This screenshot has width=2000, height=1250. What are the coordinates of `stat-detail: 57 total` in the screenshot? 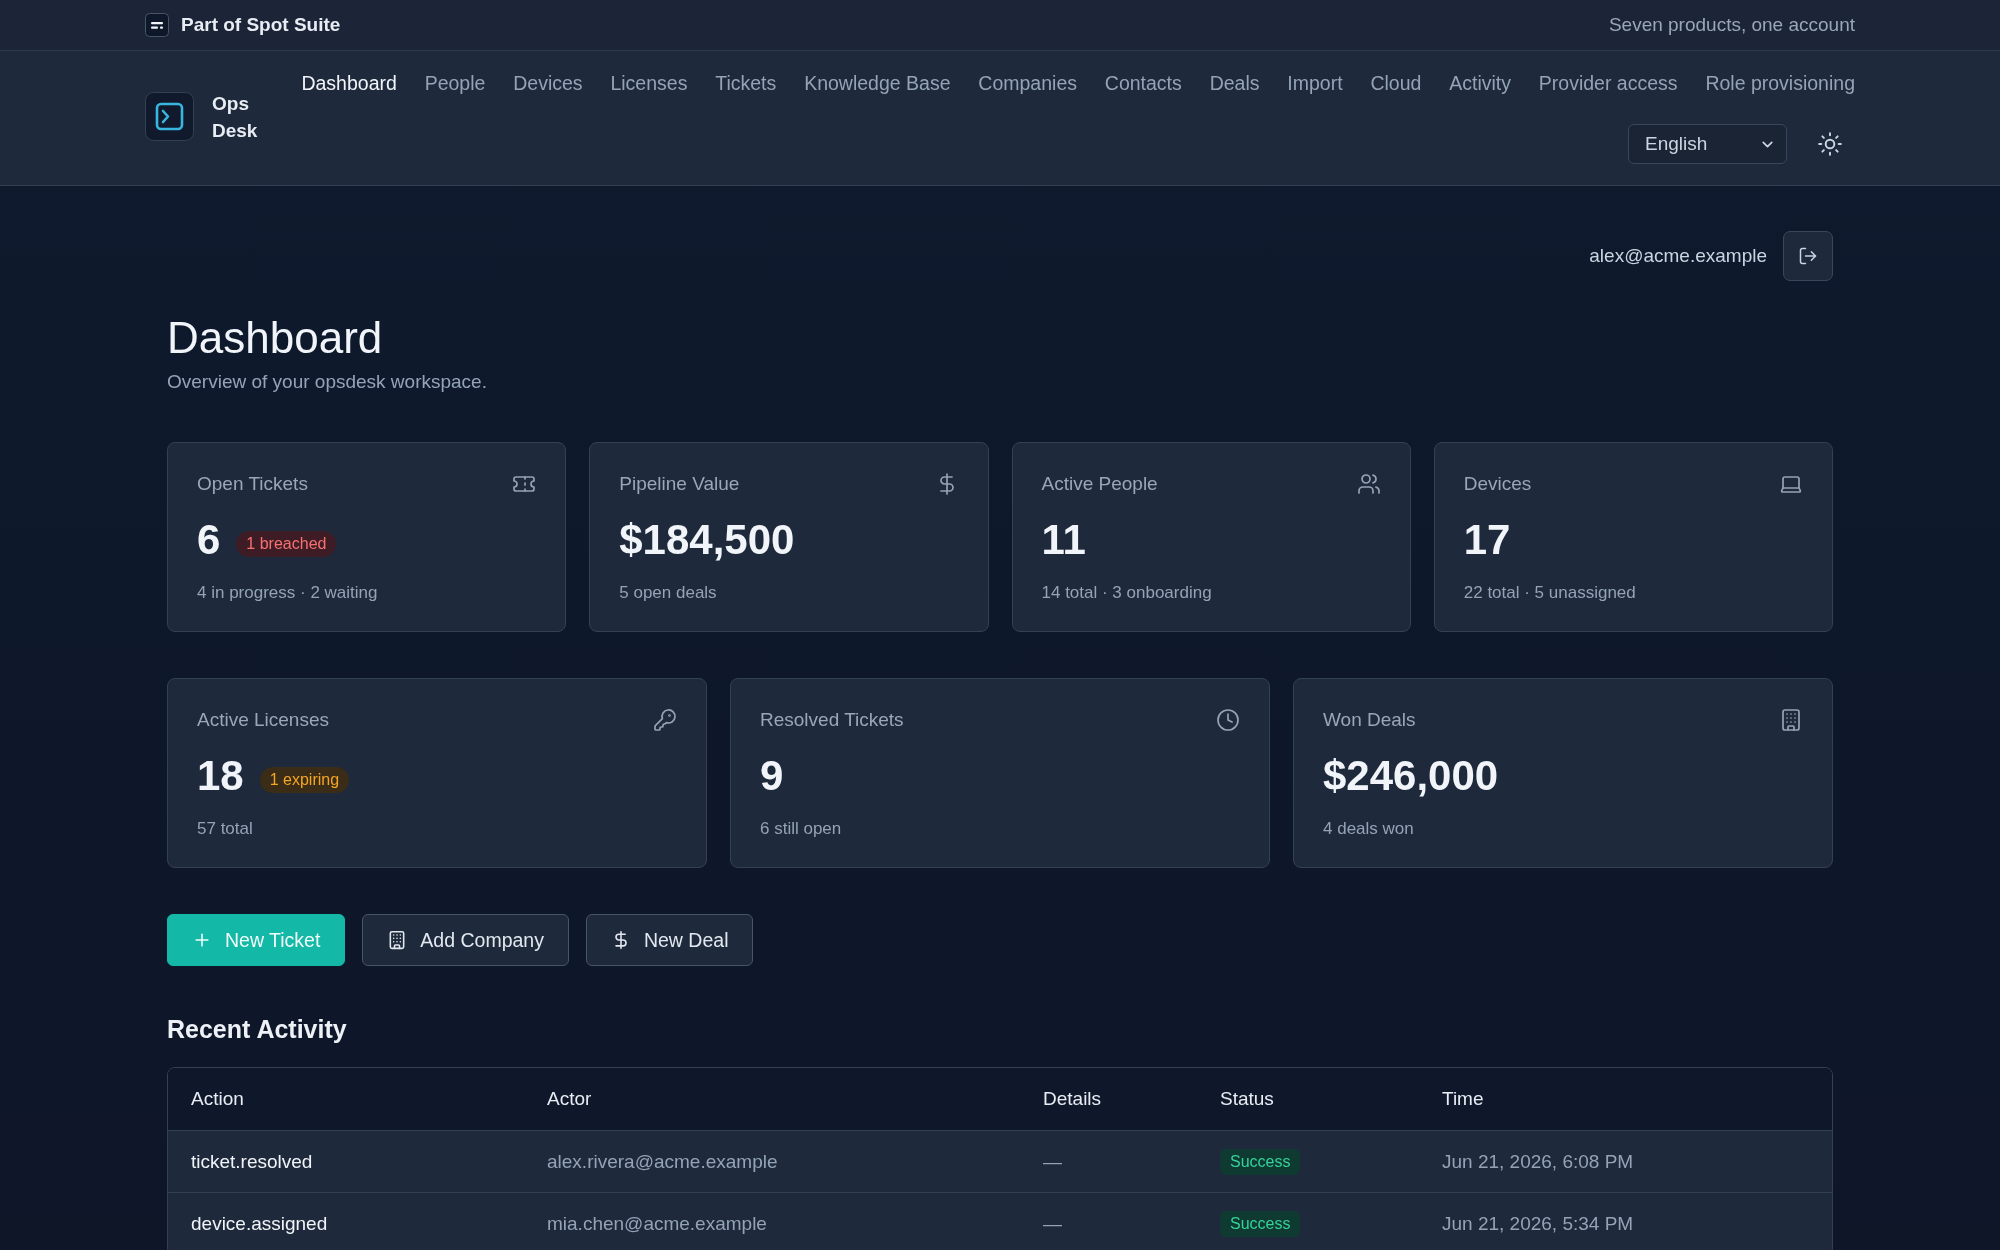 It's located at (225, 829).